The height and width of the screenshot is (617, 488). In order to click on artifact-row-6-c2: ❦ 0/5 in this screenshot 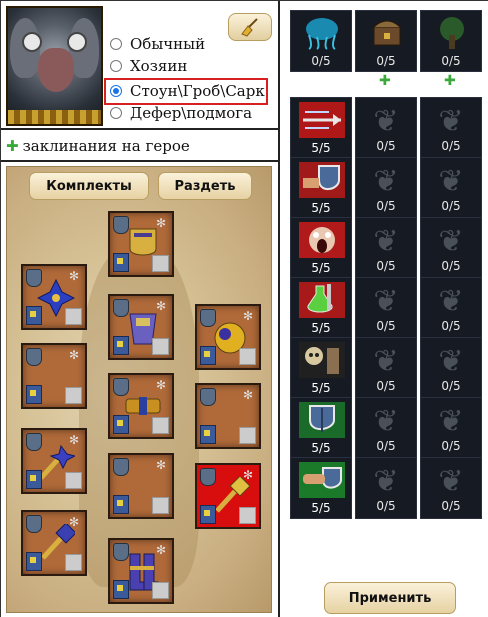, I will do `click(386, 428)`.